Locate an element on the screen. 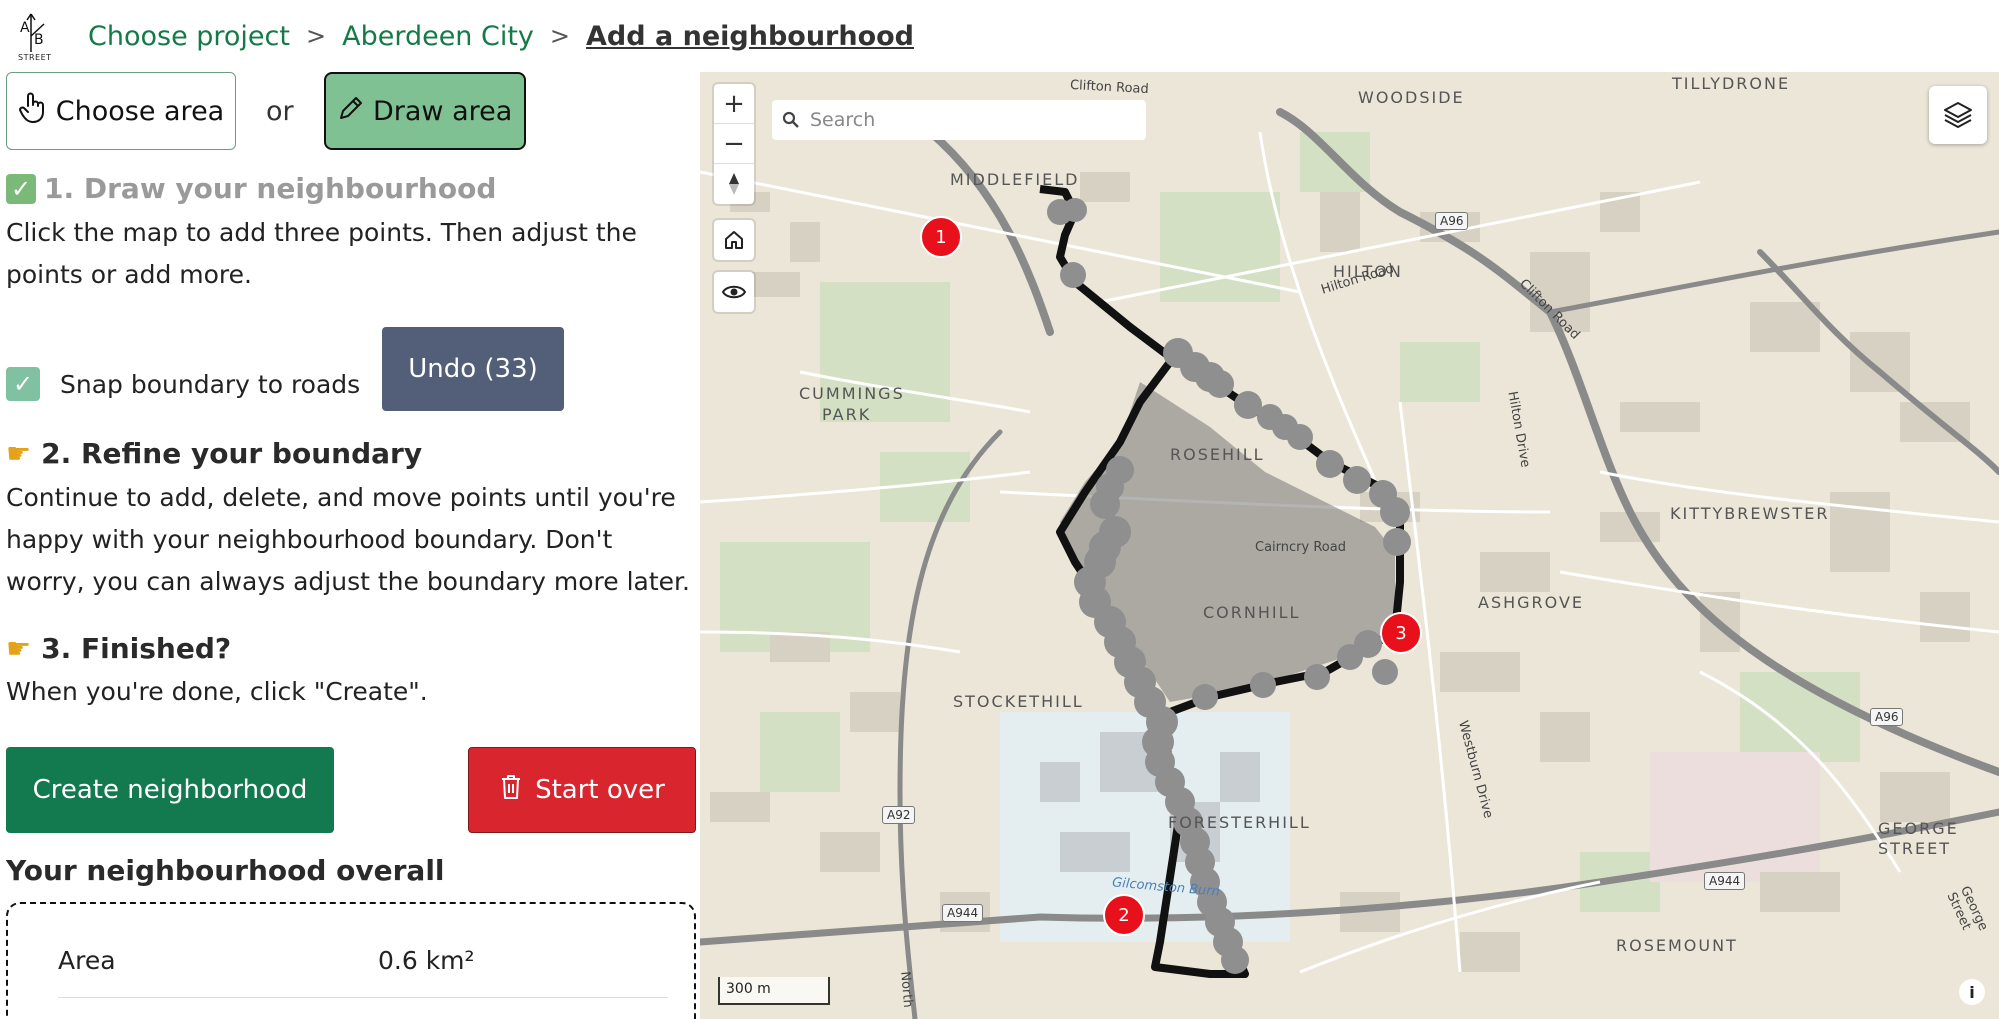 The image size is (1999, 1019). place-label: GEORGE is located at coordinates (1918, 828).